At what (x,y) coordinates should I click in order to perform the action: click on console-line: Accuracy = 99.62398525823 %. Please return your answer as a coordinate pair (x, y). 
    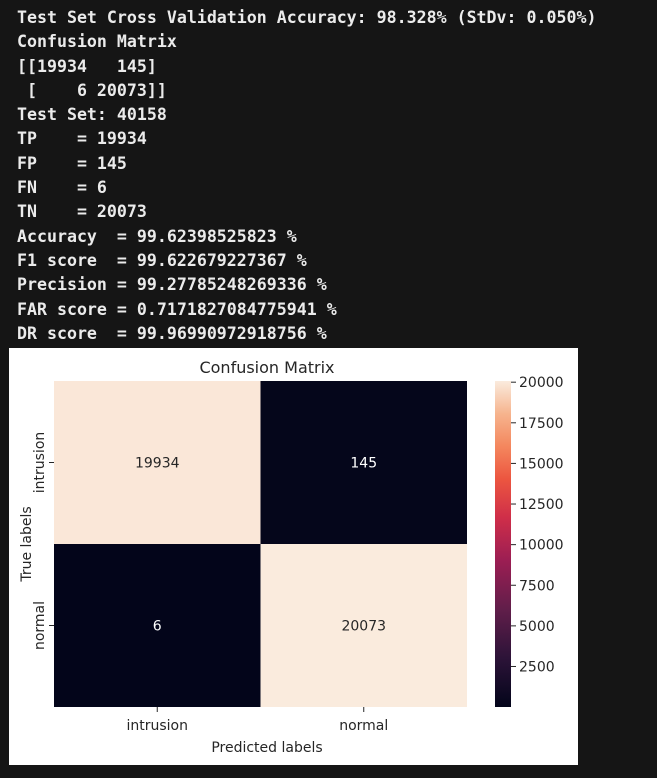
    Looking at the image, I should click on (157, 236).